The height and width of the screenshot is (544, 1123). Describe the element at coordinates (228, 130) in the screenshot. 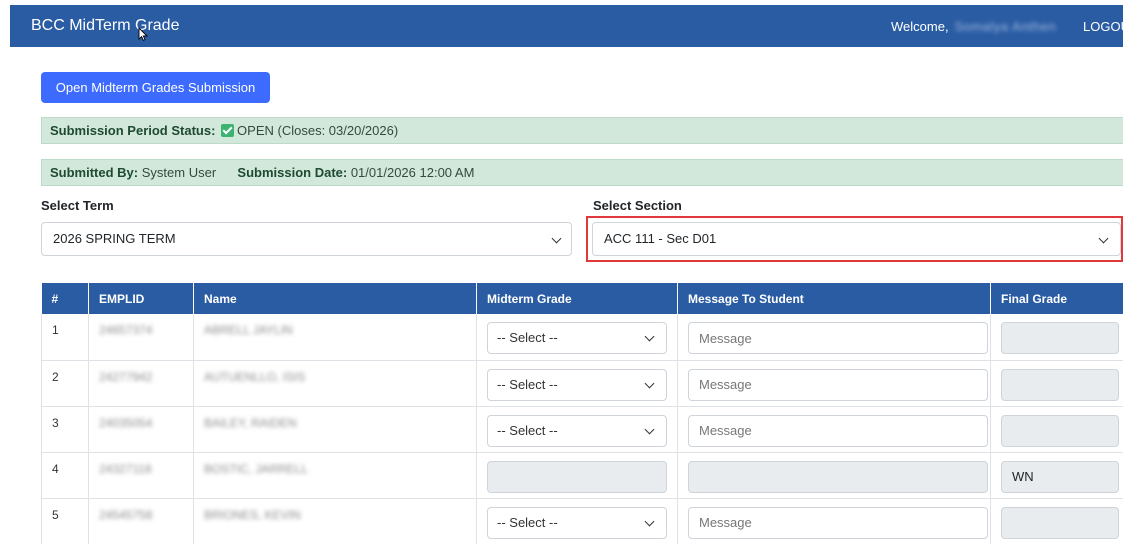

I see `check-icon` at that location.